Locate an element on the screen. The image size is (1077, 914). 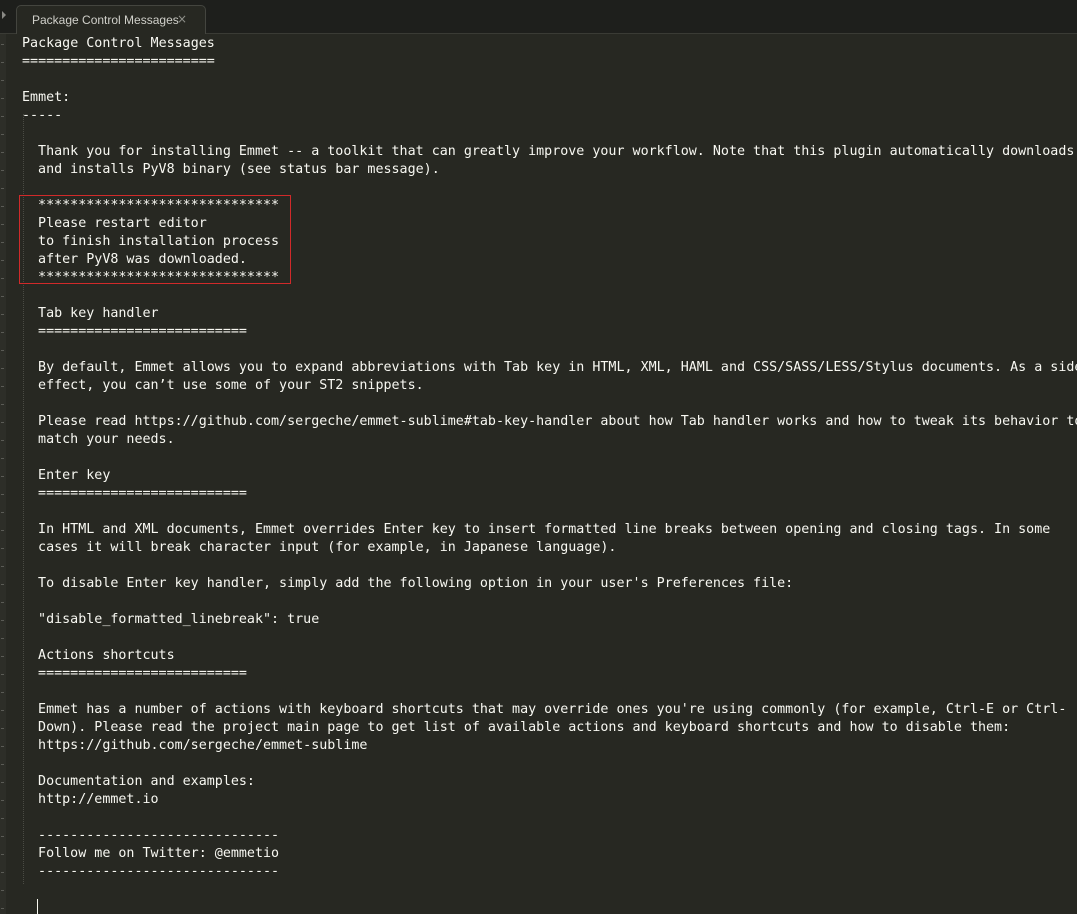
text-line: "disable_formatted_linebreak": true is located at coordinates (179, 619).